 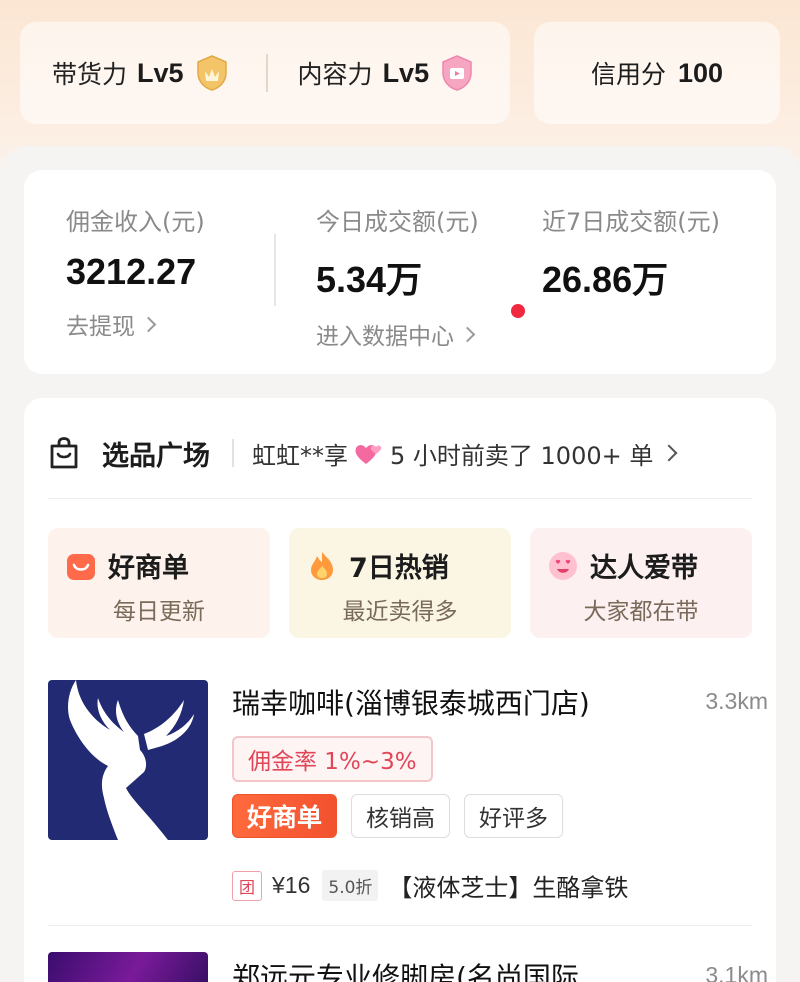 What do you see at coordinates (322, 565) in the screenshot?
I see `flame-icon` at bounding box center [322, 565].